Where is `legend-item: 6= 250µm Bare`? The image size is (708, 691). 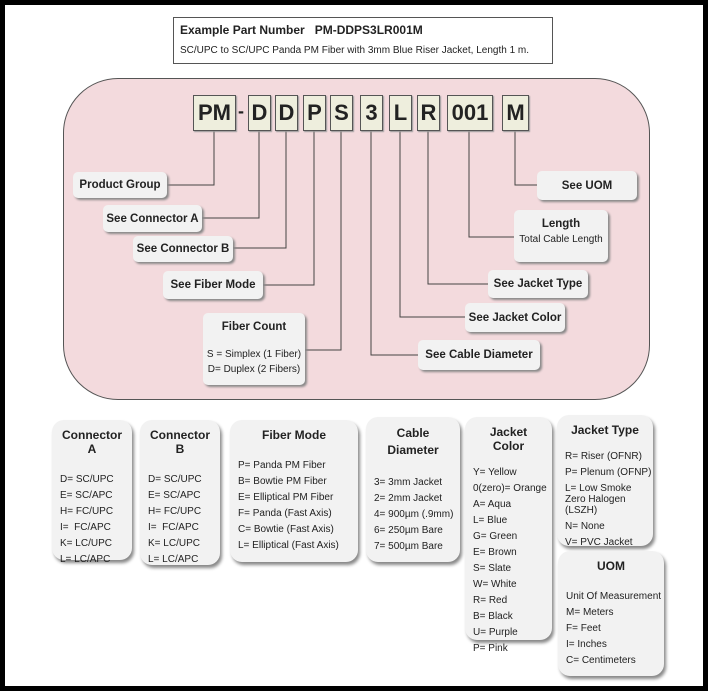 legend-item: 6= 250µm Bare is located at coordinates (408, 530).